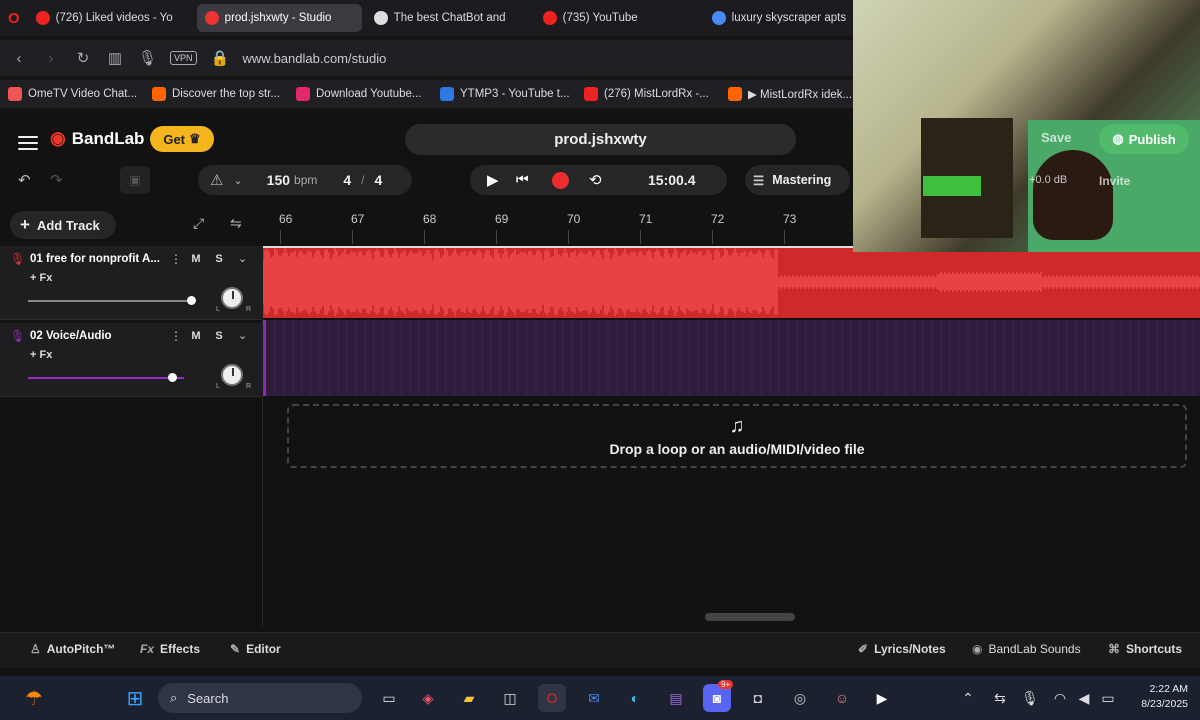 The width and height of the screenshot is (1200, 720). I want to click on clipchamp-icon: ▤, so click(676, 698).